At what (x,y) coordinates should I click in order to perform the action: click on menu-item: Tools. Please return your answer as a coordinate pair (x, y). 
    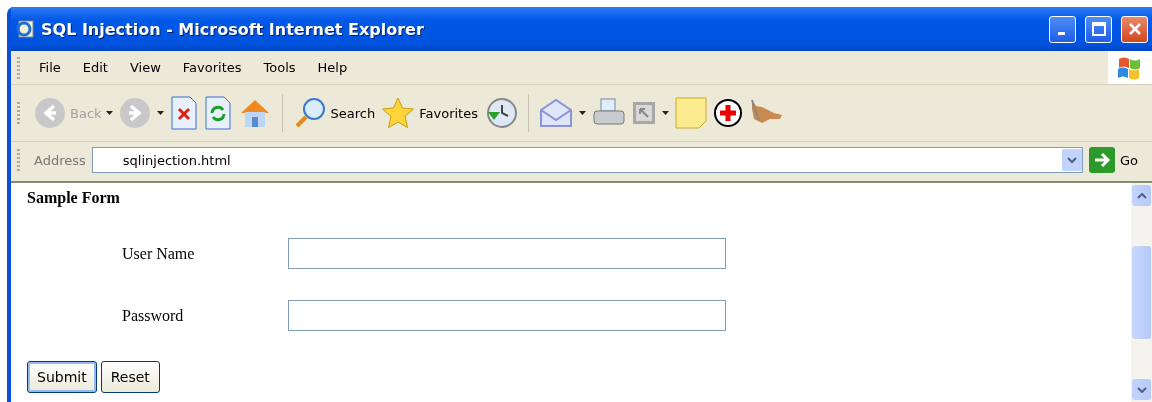
    Looking at the image, I should click on (279, 67).